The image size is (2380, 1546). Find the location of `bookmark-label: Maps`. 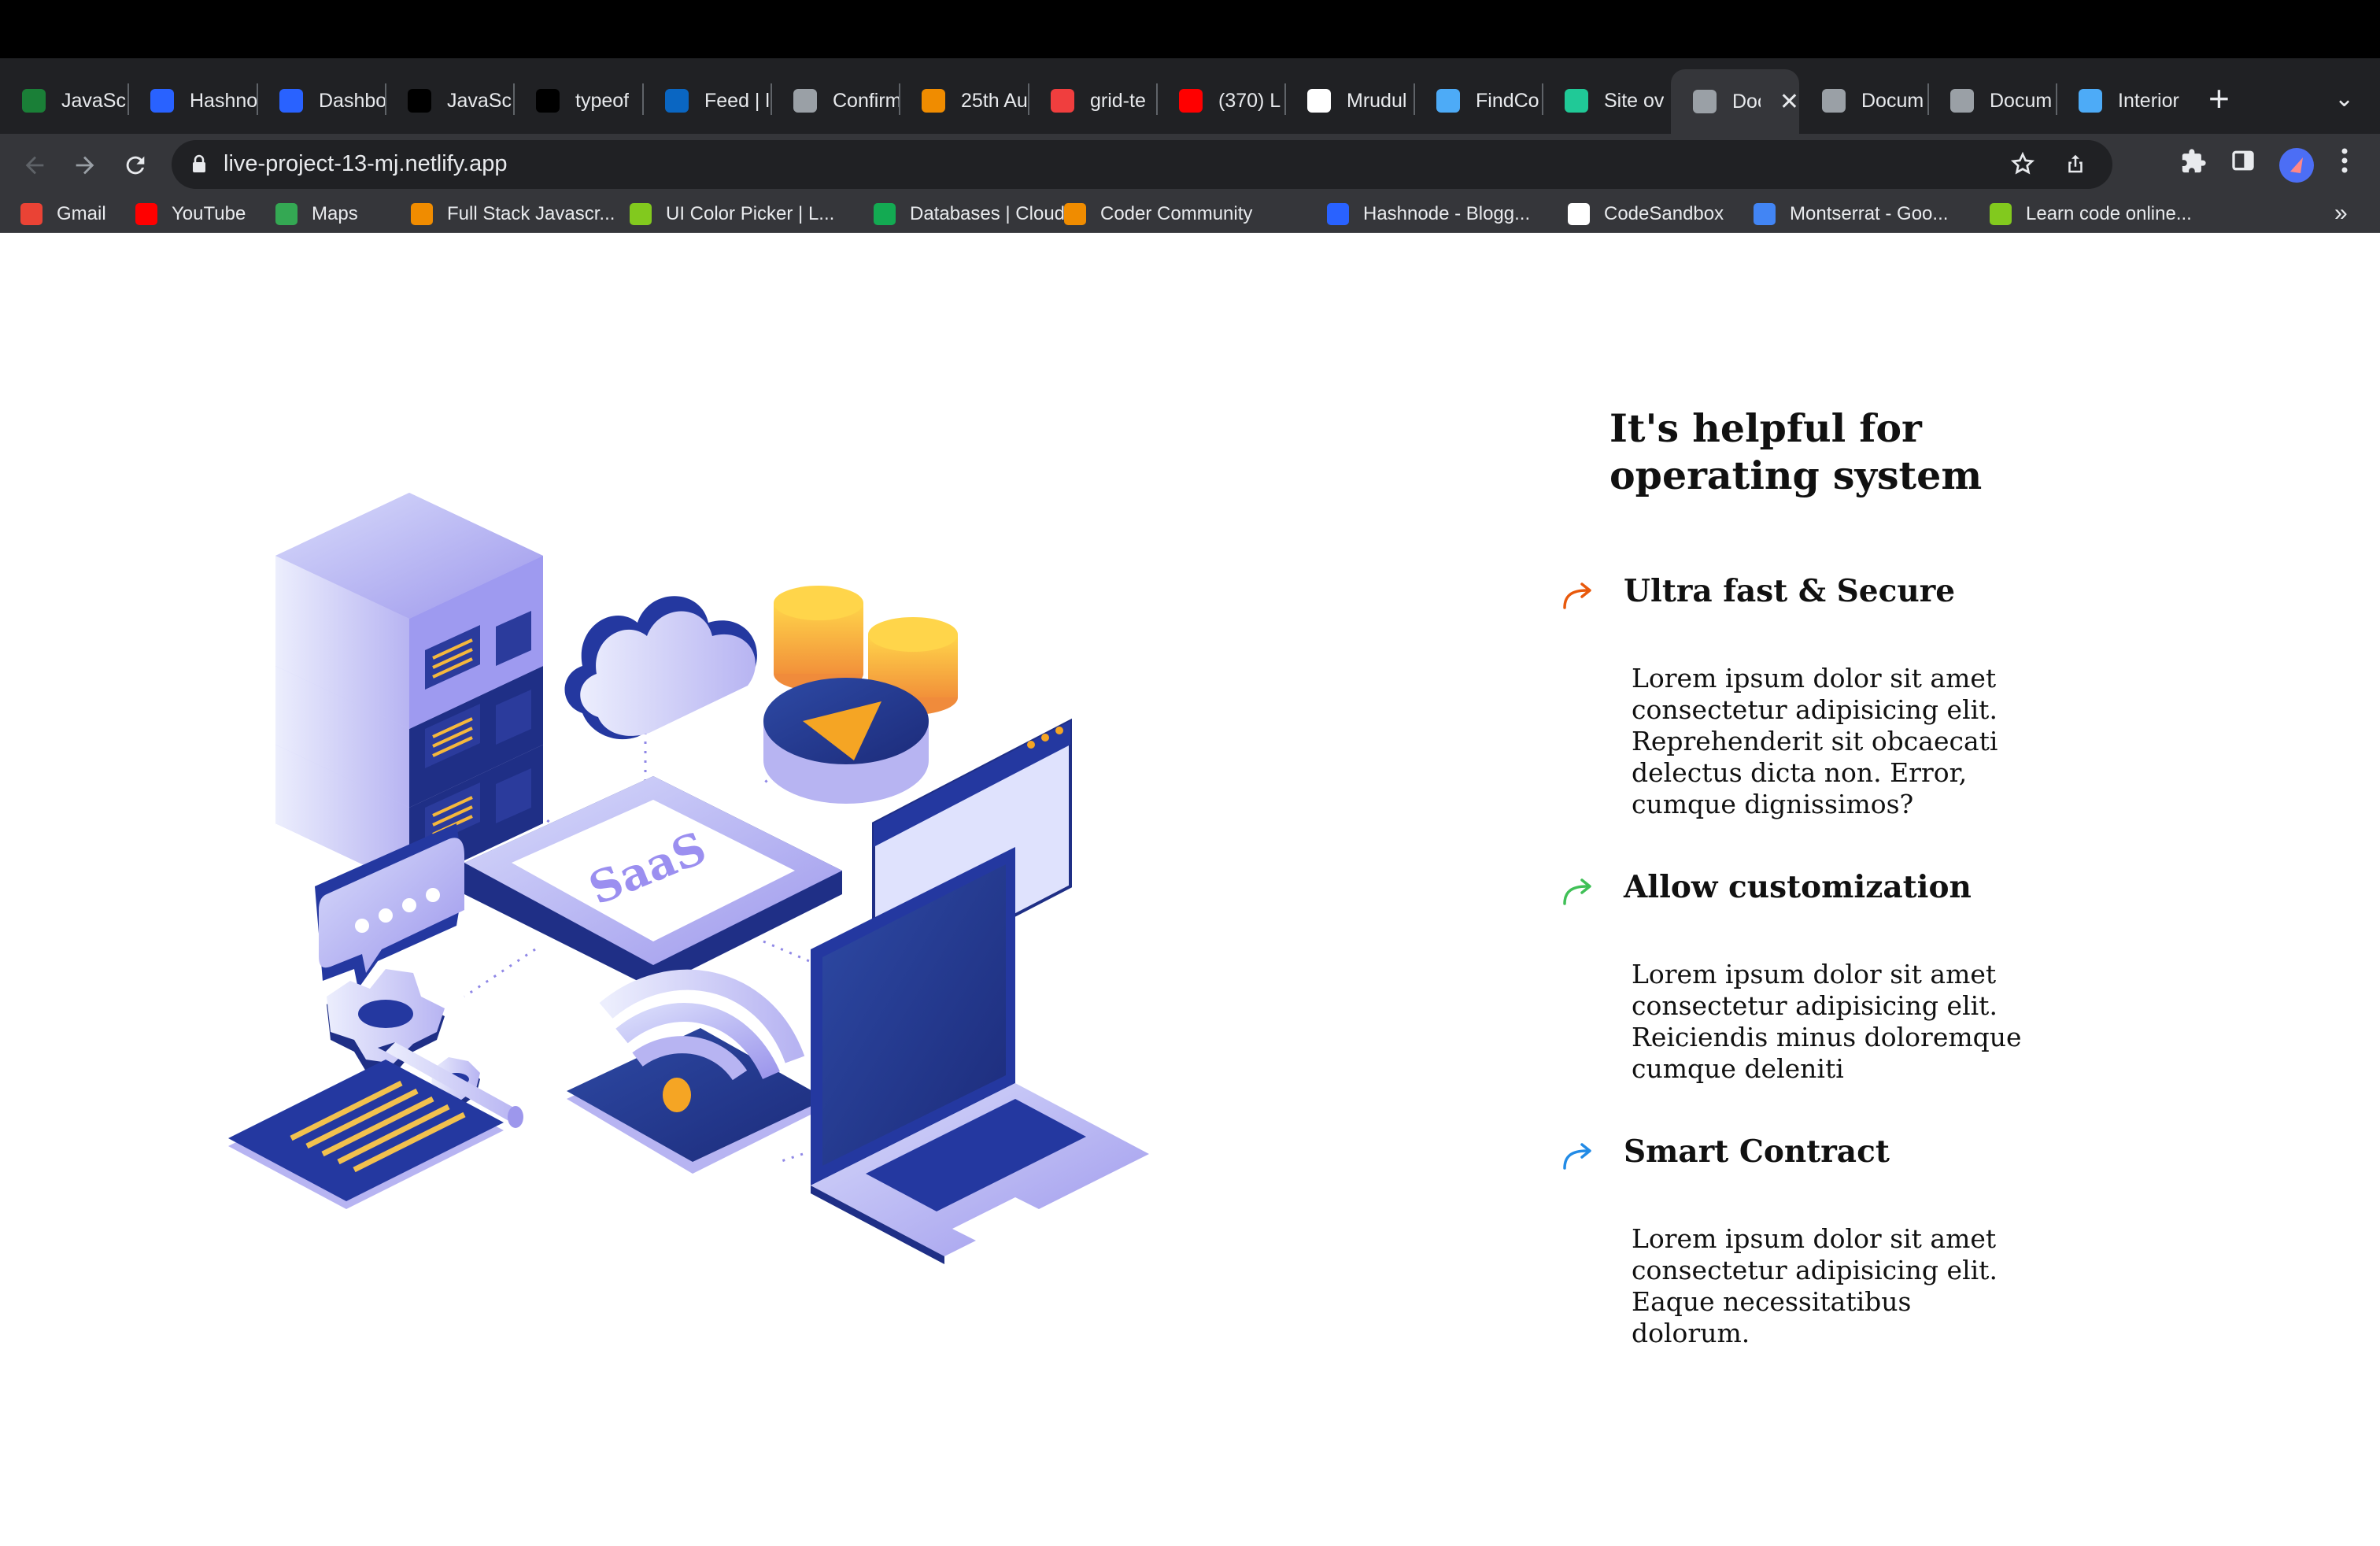

bookmark-label: Maps is located at coordinates (335, 213).